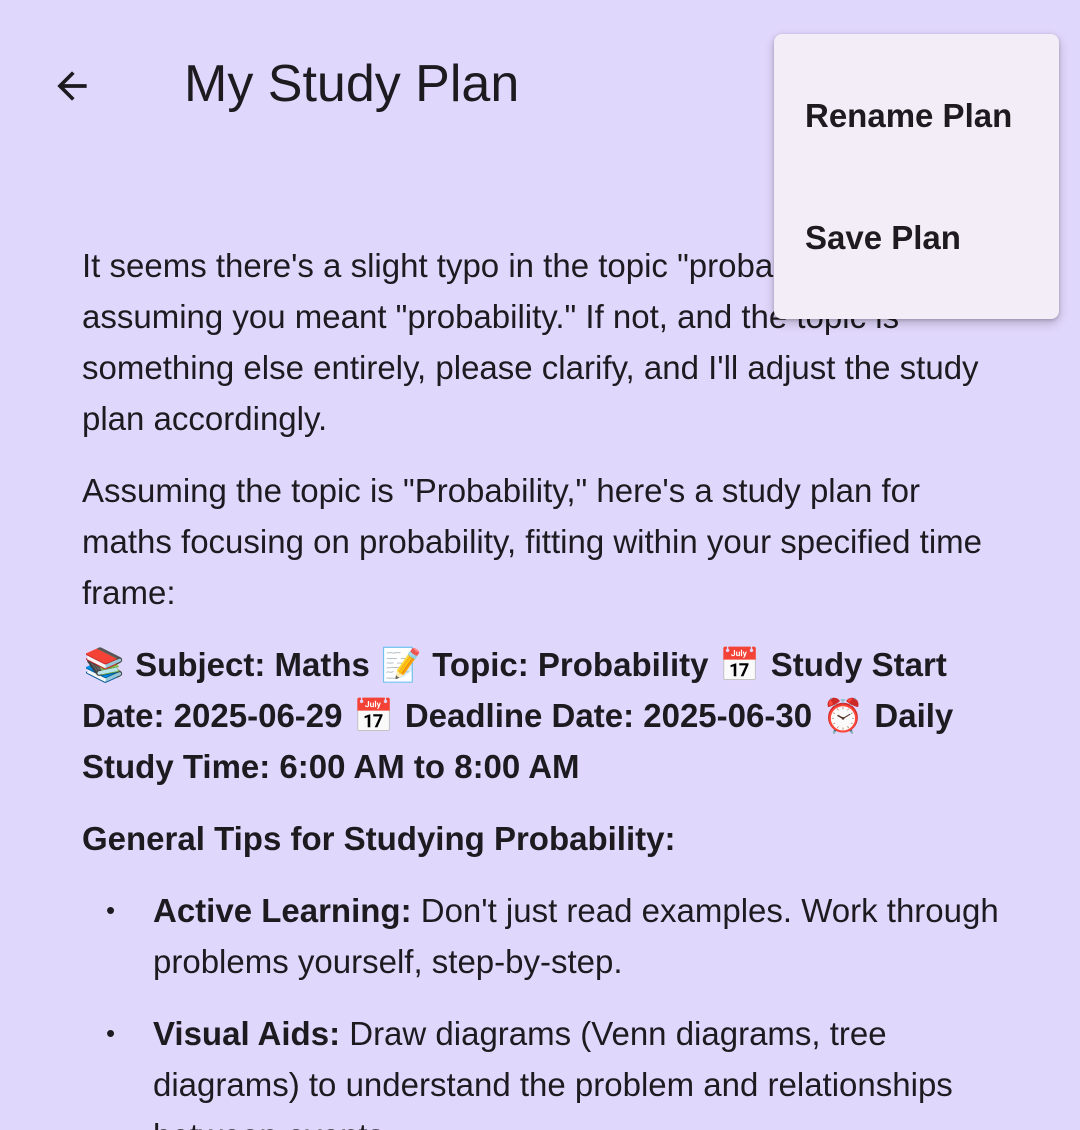 The height and width of the screenshot is (1130, 1080). I want to click on topic-text: Topic: Probability, so click(570, 664).